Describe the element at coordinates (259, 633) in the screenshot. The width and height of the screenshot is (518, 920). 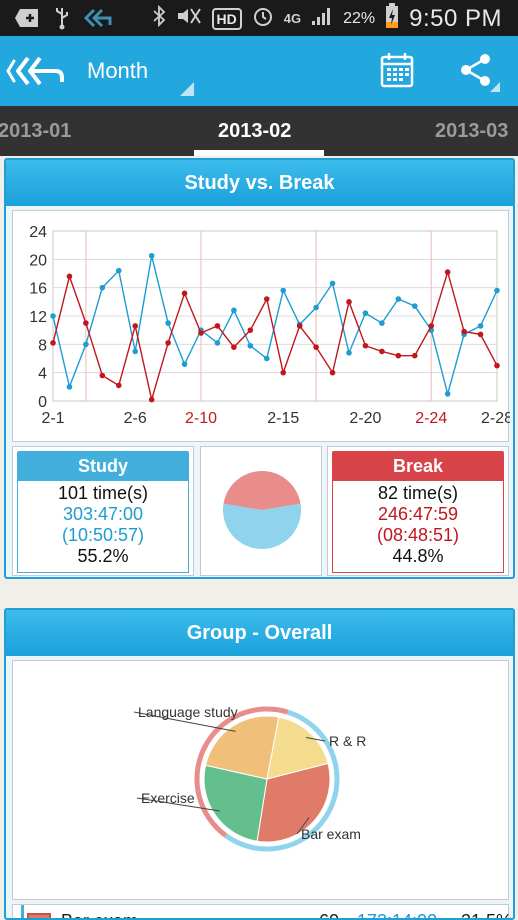
I see `group-overall-title: Group - Overall` at that location.